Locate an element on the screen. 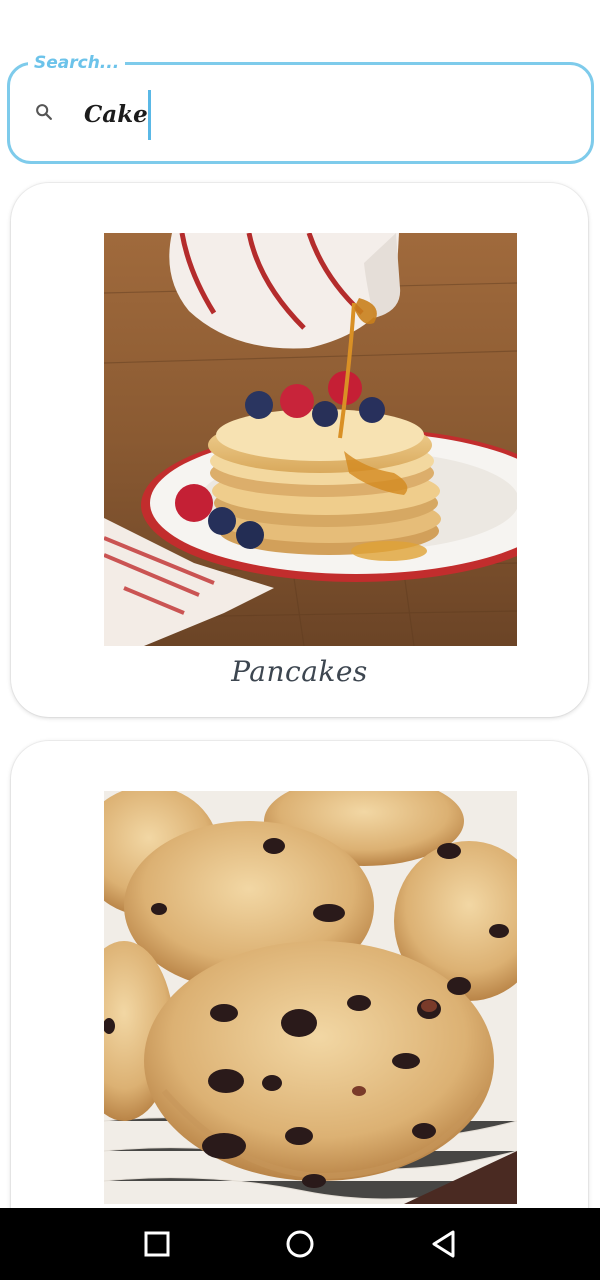 This screenshot has height=1280, width=600. search-input is located at coordinates (324, 114).